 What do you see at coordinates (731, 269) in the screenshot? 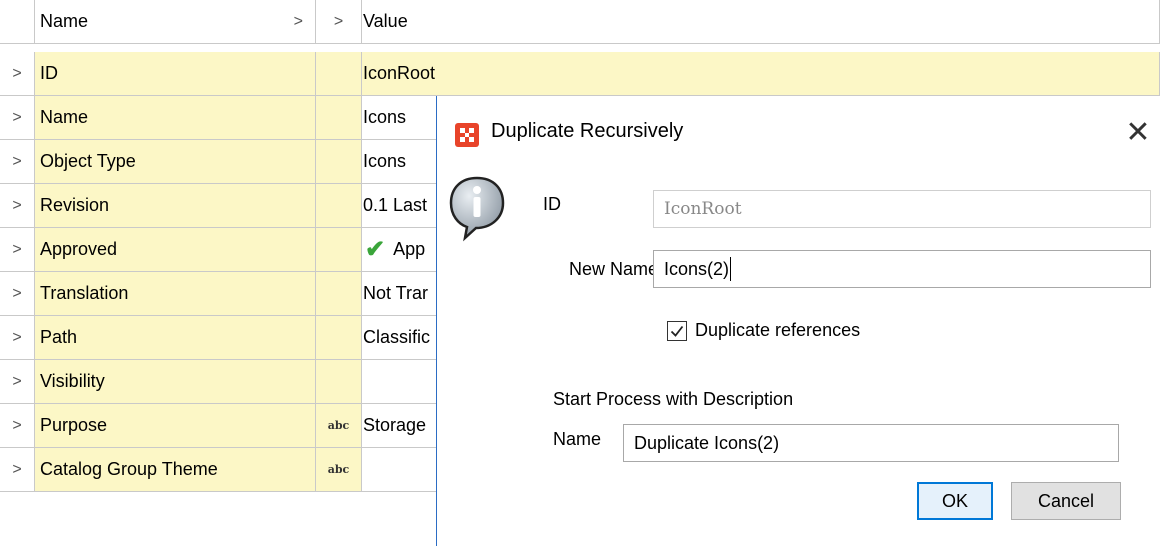
I see `text-caret` at bounding box center [731, 269].